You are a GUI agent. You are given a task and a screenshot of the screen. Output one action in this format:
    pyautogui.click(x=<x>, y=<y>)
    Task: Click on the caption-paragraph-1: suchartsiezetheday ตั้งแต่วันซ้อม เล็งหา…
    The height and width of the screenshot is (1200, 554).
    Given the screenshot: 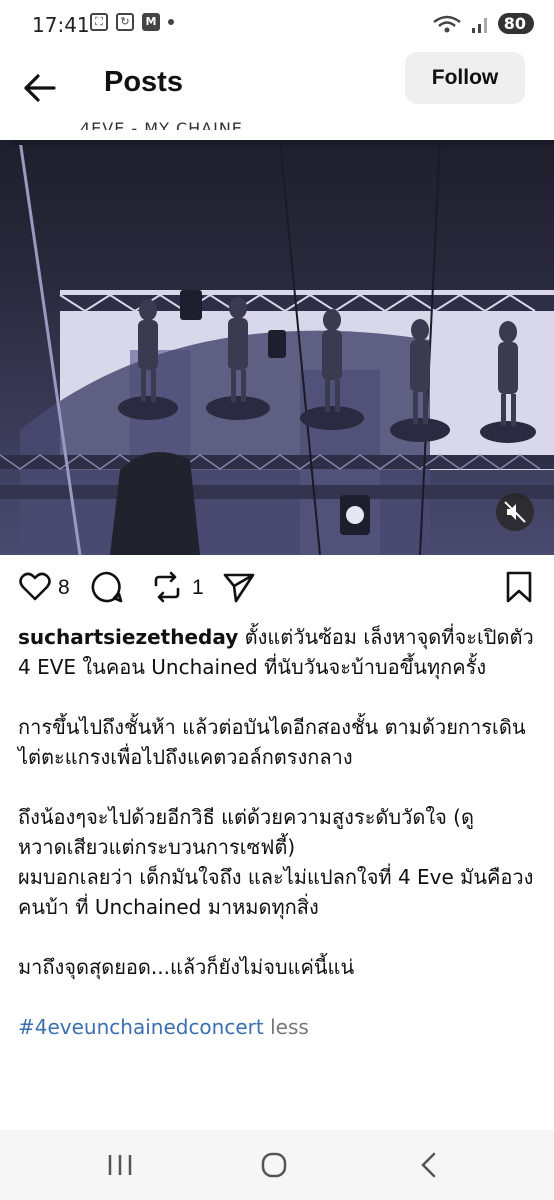 What is the action you would take?
    pyautogui.click(x=277, y=652)
    